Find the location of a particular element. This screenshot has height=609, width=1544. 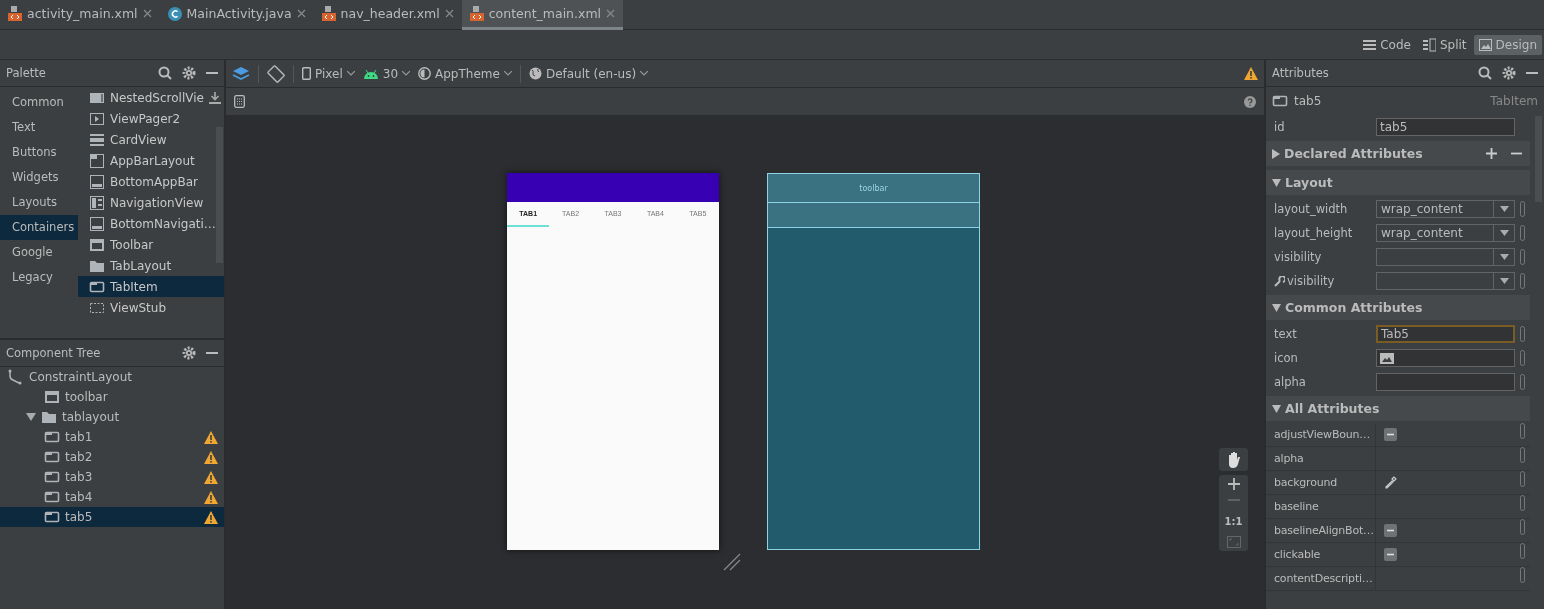

api-dropdown: 30 is located at coordinates (386, 73).